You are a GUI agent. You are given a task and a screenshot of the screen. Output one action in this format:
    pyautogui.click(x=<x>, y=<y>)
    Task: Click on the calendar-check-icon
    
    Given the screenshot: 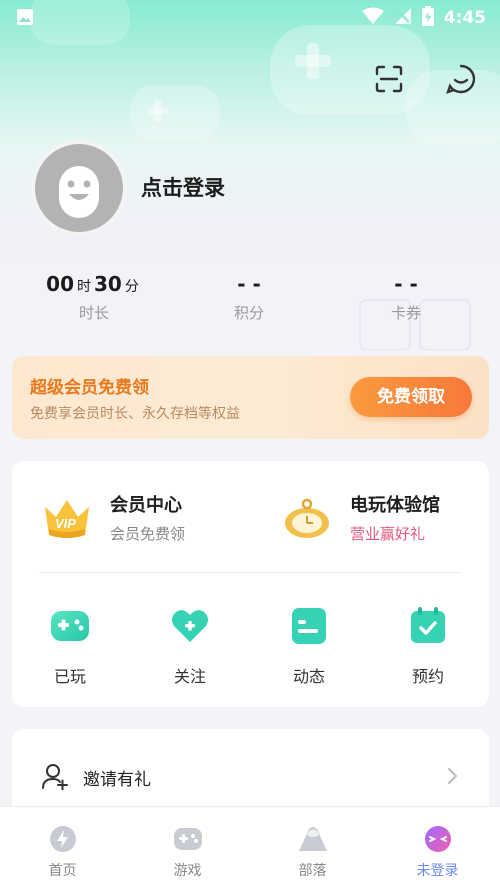 What is the action you would take?
    pyautogui.click(x=428, y=625)
    